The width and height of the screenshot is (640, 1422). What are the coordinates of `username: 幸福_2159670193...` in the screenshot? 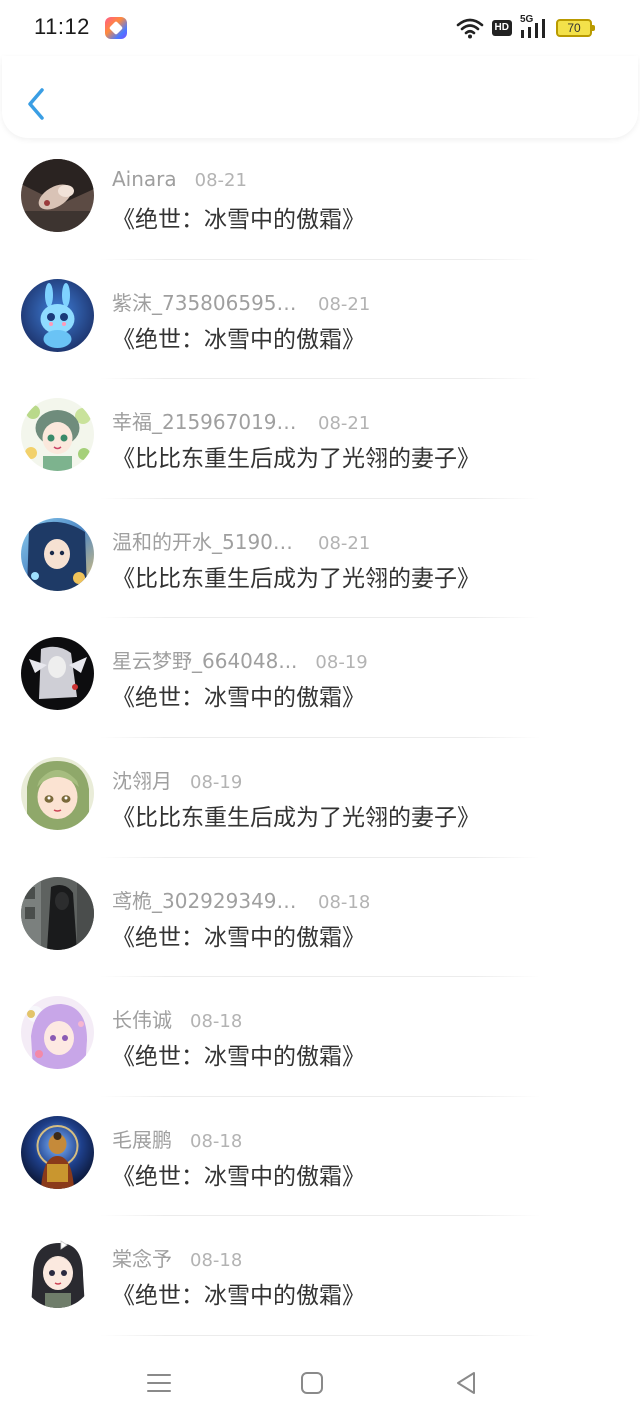 It's located at (206, 422).